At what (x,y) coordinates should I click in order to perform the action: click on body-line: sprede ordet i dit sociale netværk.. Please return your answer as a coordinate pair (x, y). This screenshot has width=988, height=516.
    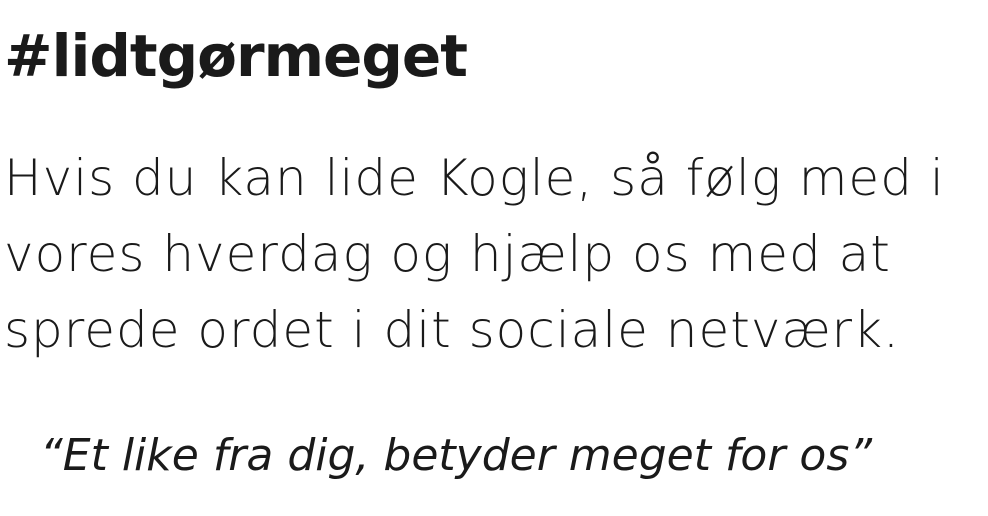
    Looking at the image, I should click on (452, 330).